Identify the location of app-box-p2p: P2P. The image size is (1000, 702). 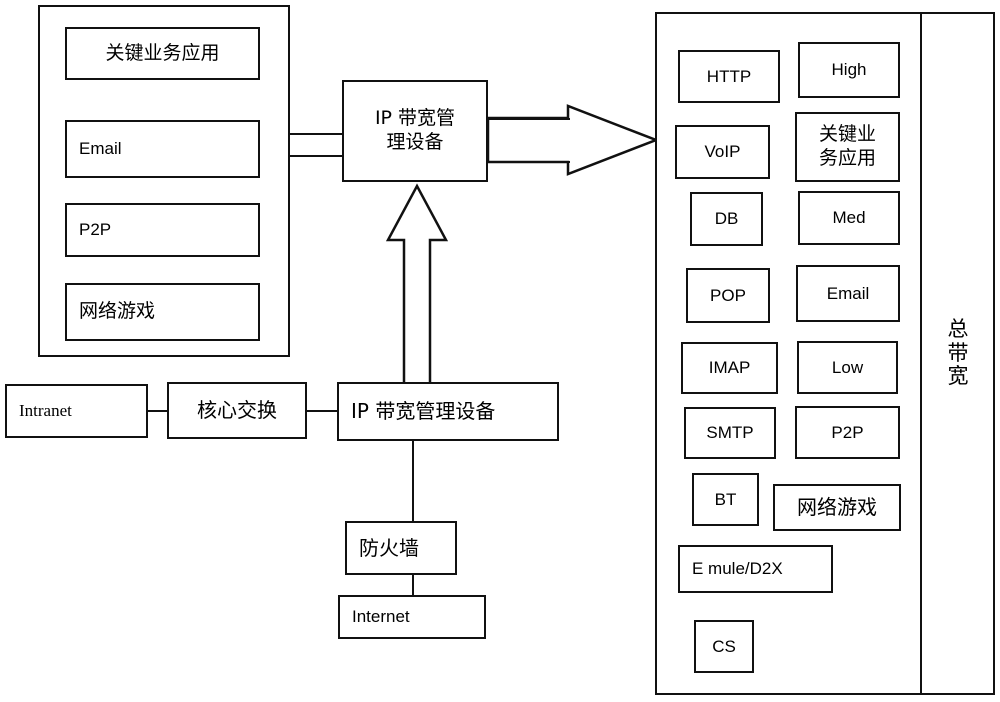
(162, 230).